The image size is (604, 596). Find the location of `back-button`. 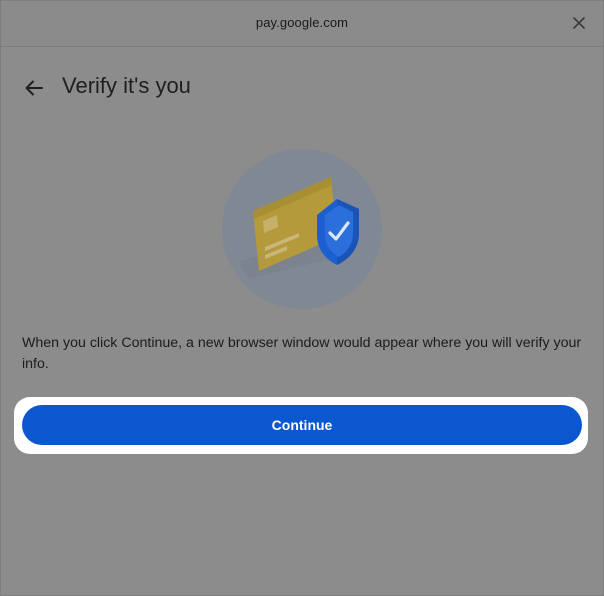

back-button is located at coordinates (34, 88).